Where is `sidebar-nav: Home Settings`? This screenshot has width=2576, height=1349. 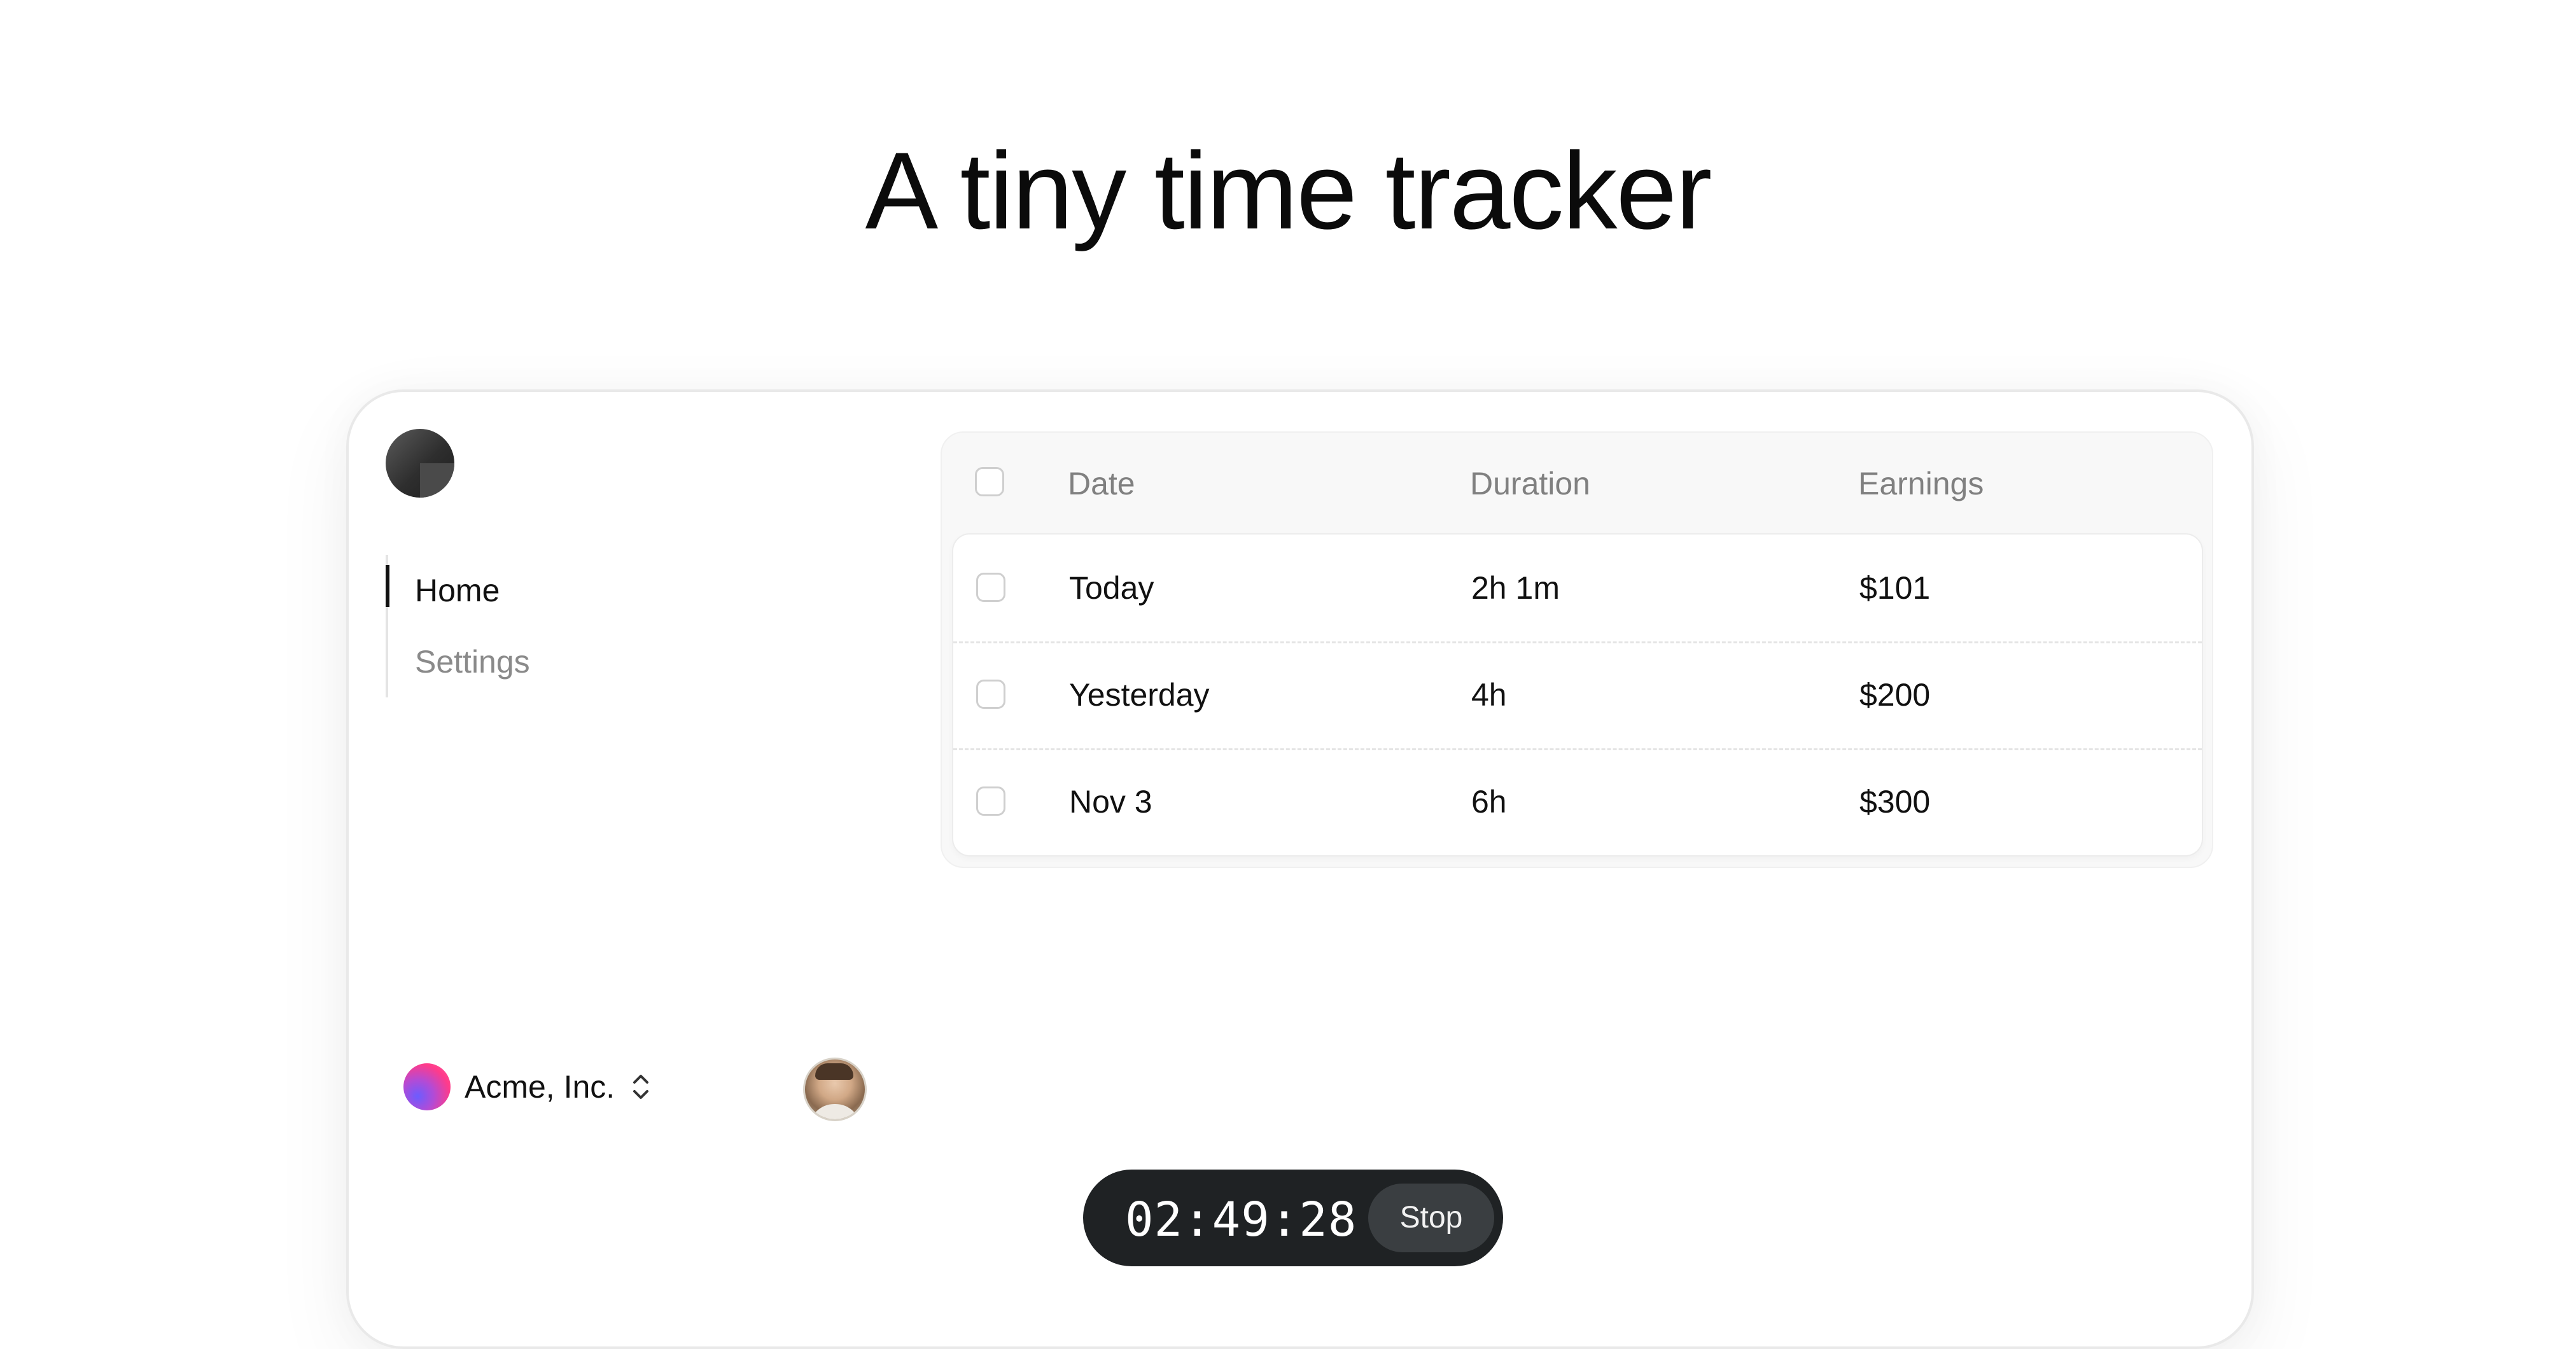
sidebar-nav: Home Settings is located at coordinates (458, 626).